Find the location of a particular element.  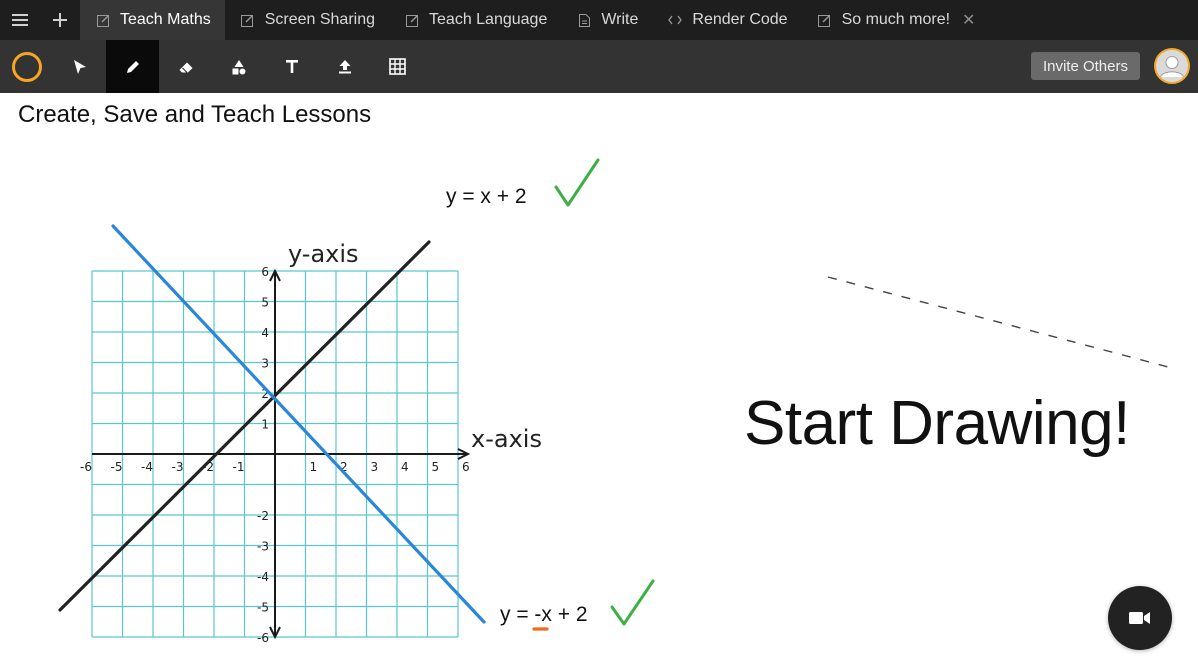

tab-label: Screen Sharing is located at coordinates (320, 19).